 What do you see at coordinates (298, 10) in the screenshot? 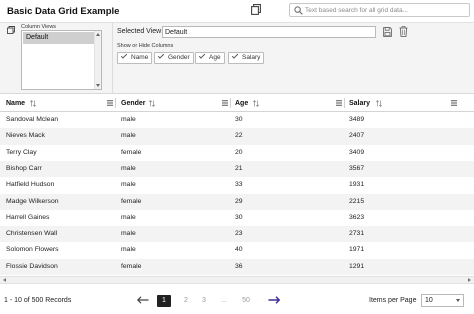
I see `search-icon` at bounding box center [298, 10].